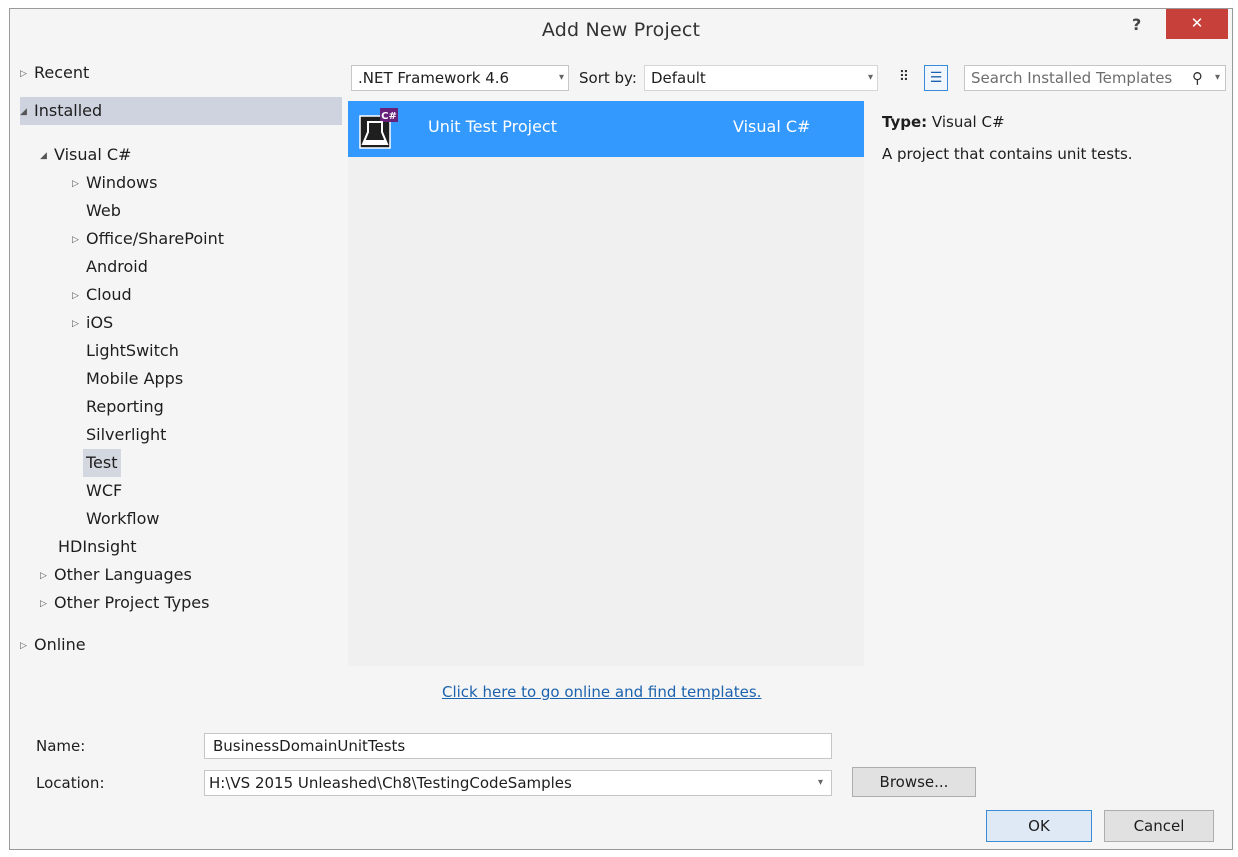 Image resolution: width=1238 pixels, height=857 pixels. I want to click on ok-button: OK, so click(1039, 826).